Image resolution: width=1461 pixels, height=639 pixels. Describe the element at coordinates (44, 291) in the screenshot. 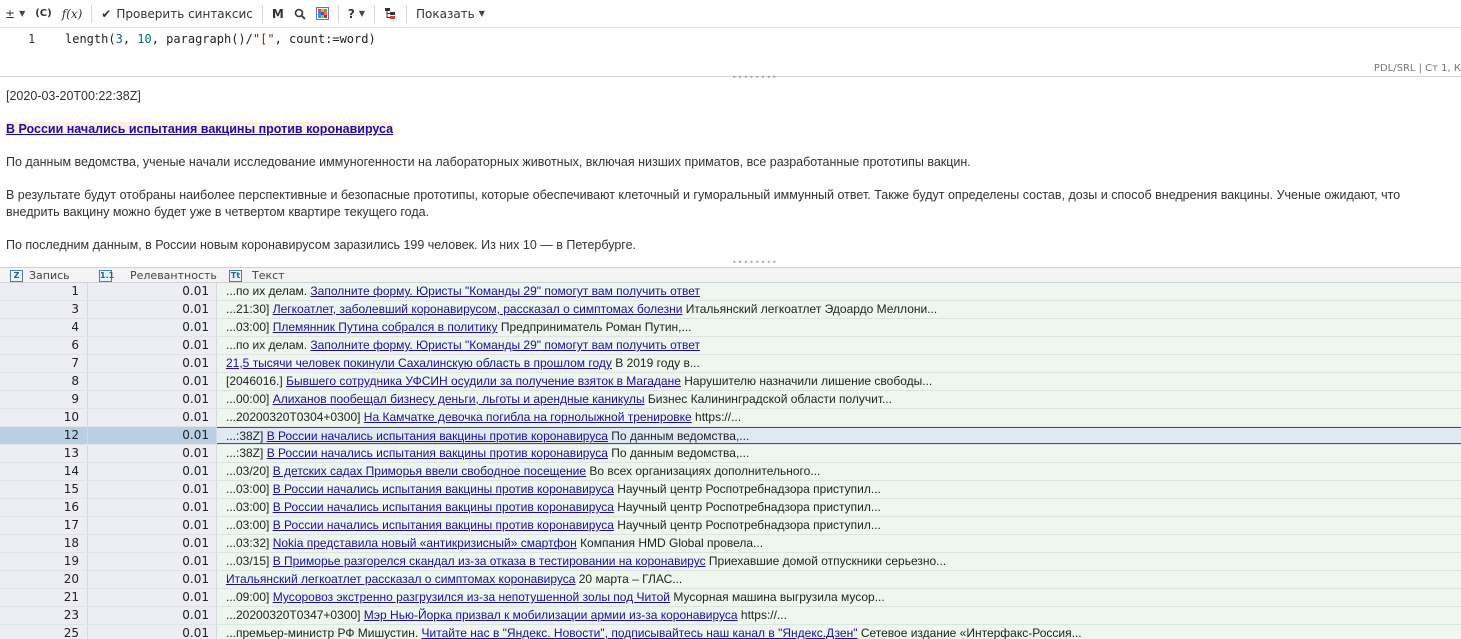

I see `record-cell: 1` at that location.